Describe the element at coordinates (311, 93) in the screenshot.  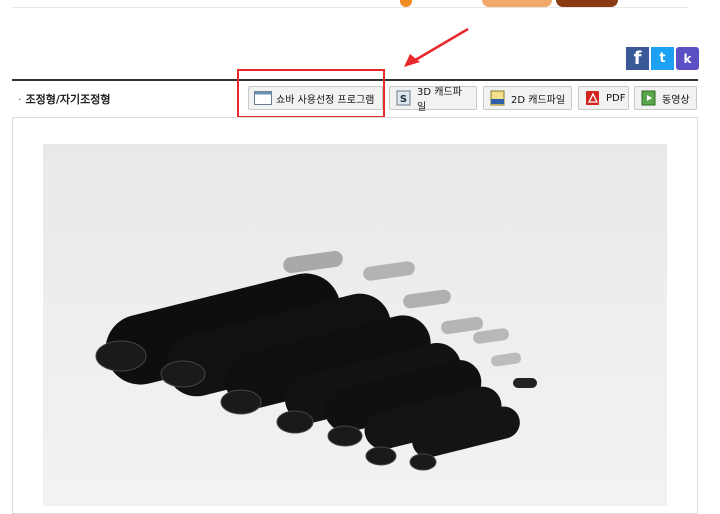
I see `annotation-highlight-box` at that location.